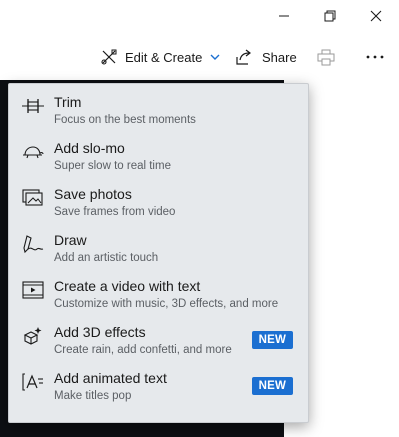 The image size is (399, 437). I want to click on share-label: Share, so click(279, 57).